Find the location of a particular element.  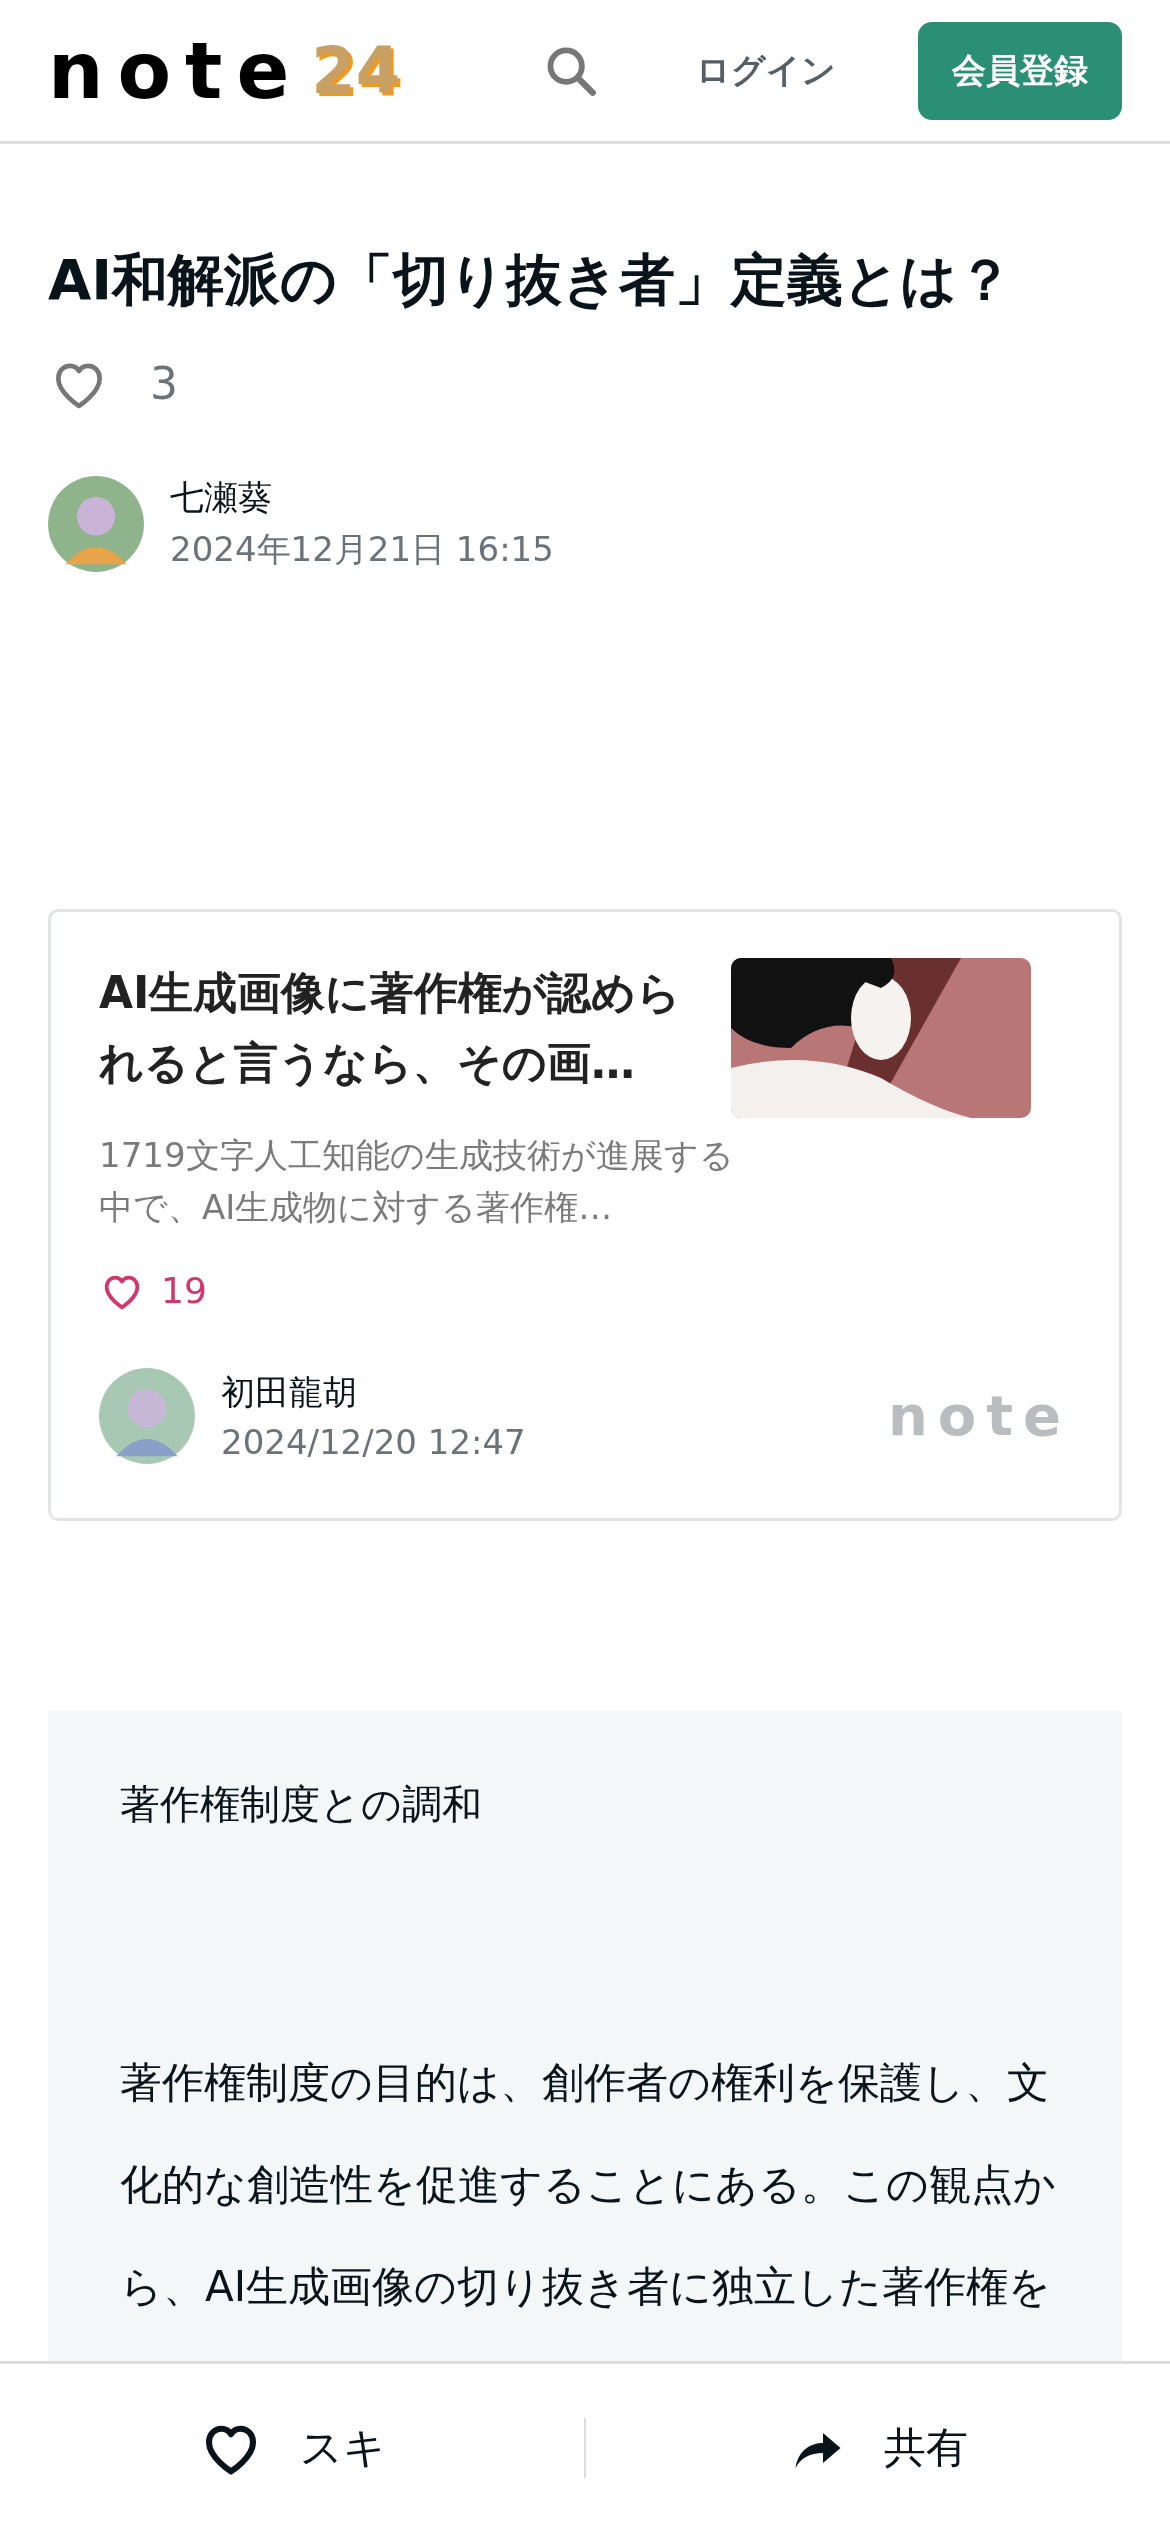

author-name: 七瀬葵 is located at coordinates (362, 497).